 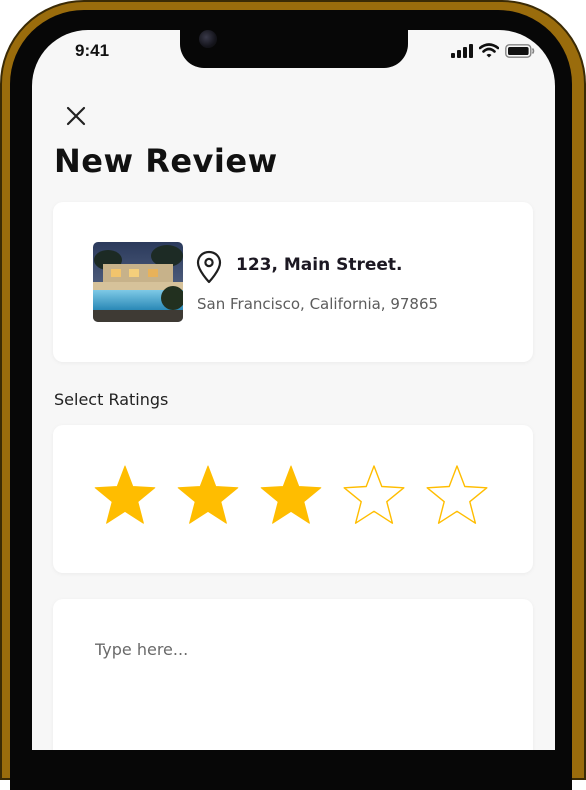 I want to click on star-1-icon, so click(x=125, y=495).